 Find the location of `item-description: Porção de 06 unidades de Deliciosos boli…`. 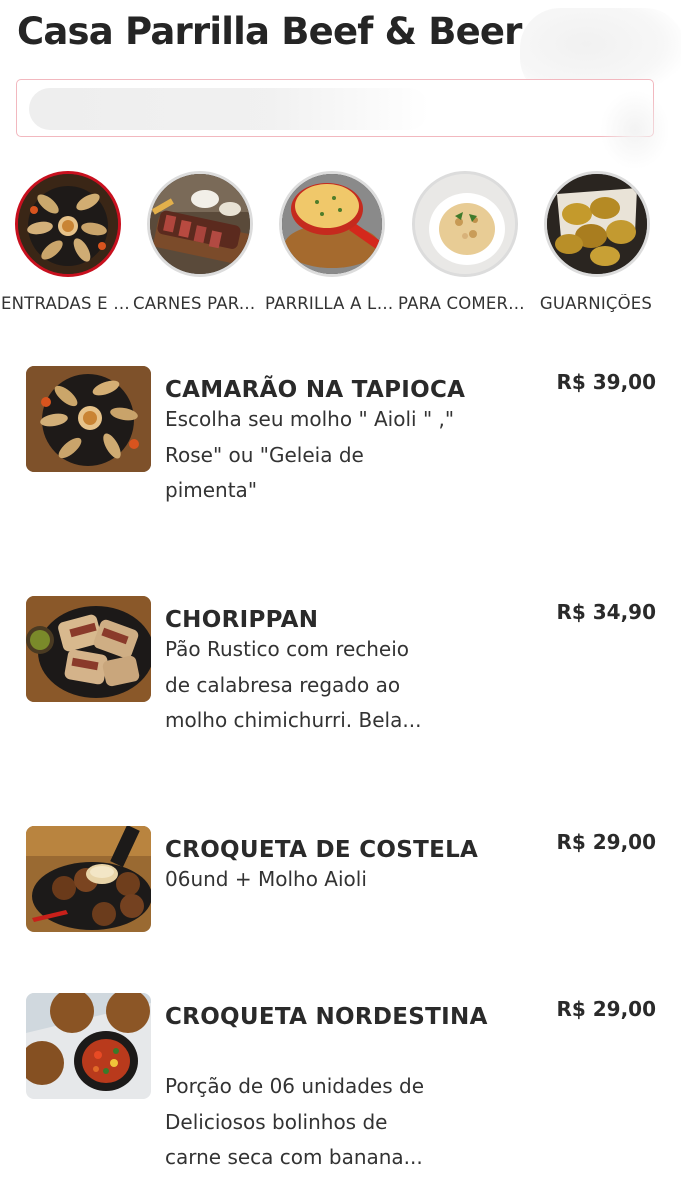

item-description: Porção de 06 unidades de Deliciosos boli… is located at coordinates (325, 1122).